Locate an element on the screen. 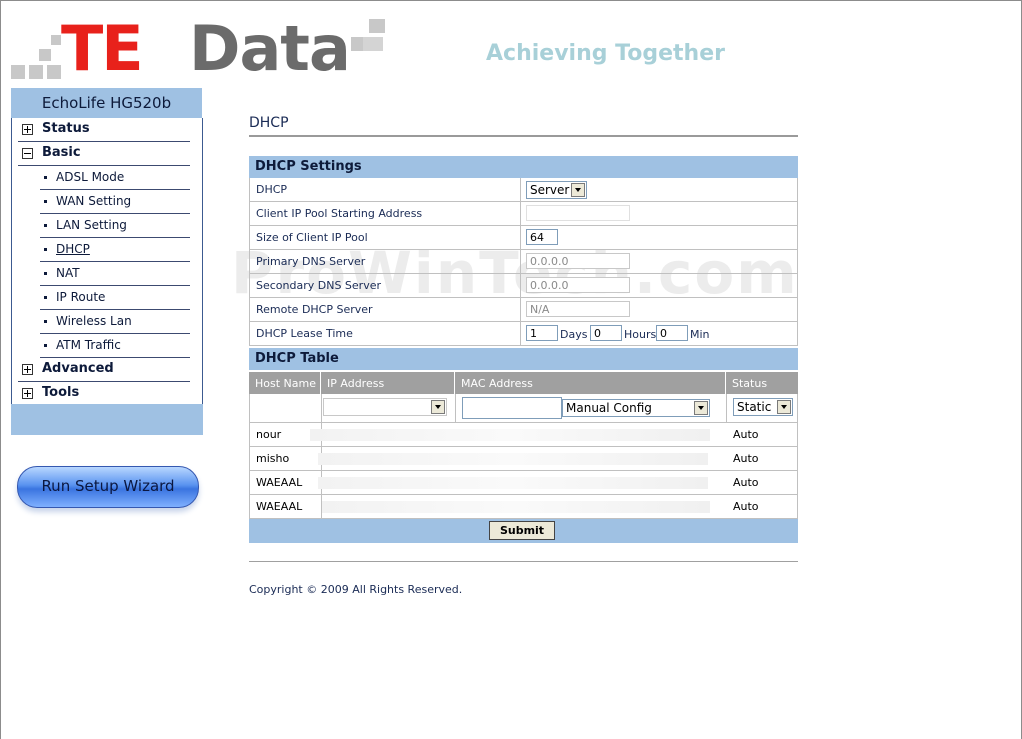 This screenshot has width=1022, height=739. secondary-dns-row: Secondary DNS Server 0.0.0.0 is located at coordinates (523, 286).